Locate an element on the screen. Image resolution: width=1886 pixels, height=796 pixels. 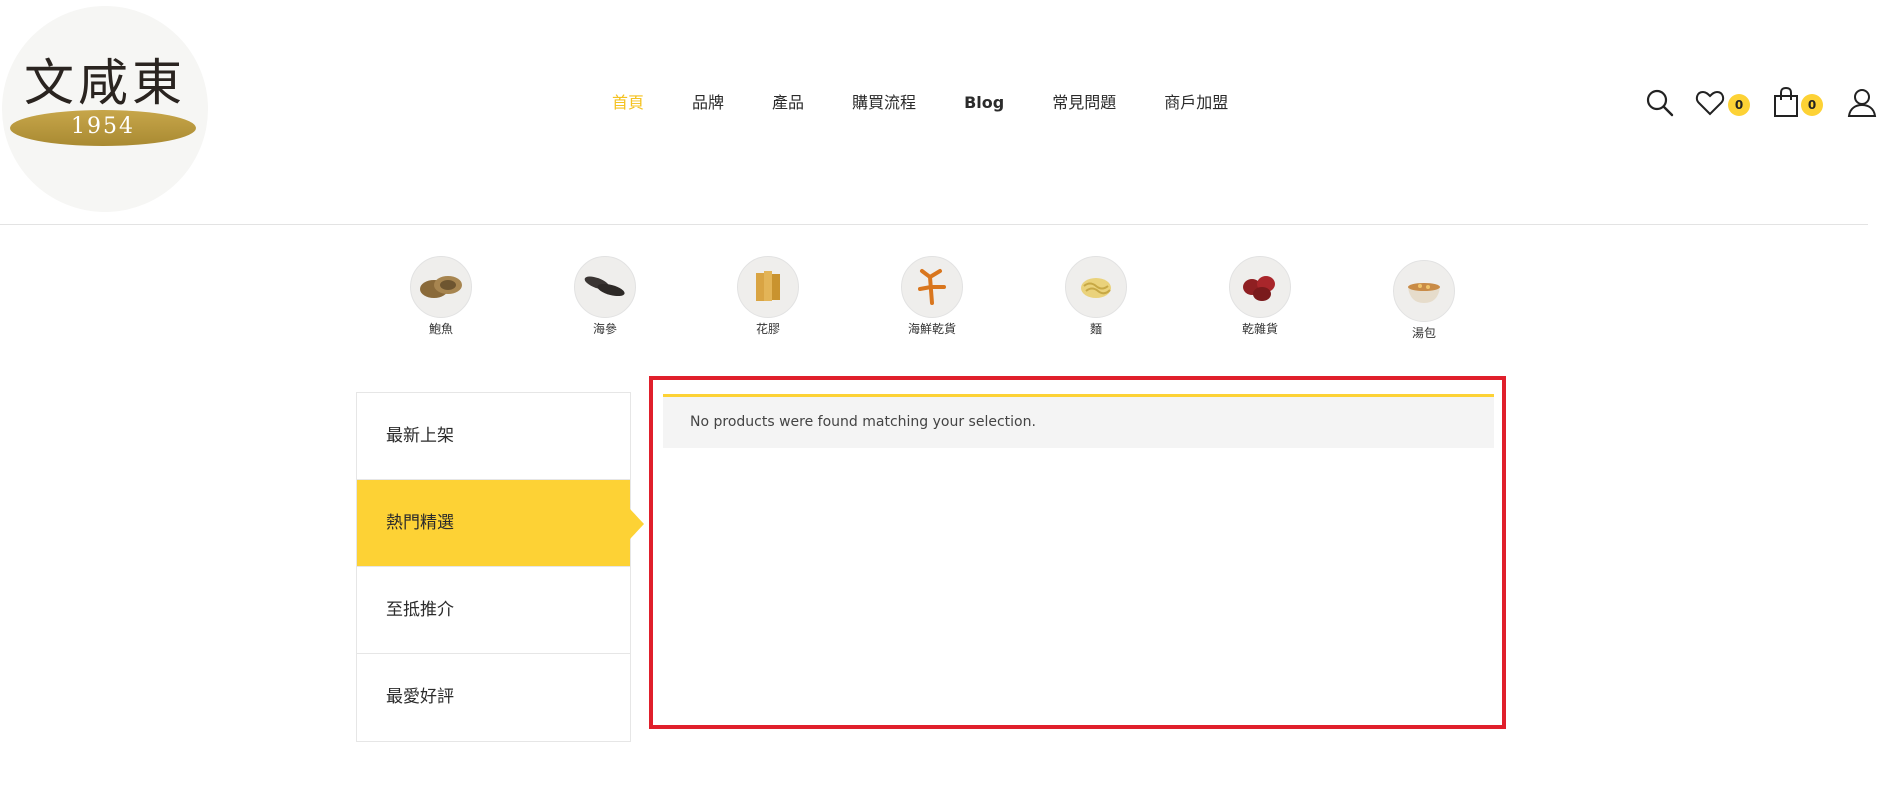
category-fish-maw: 花膠 is located at coordinates (768, 296).